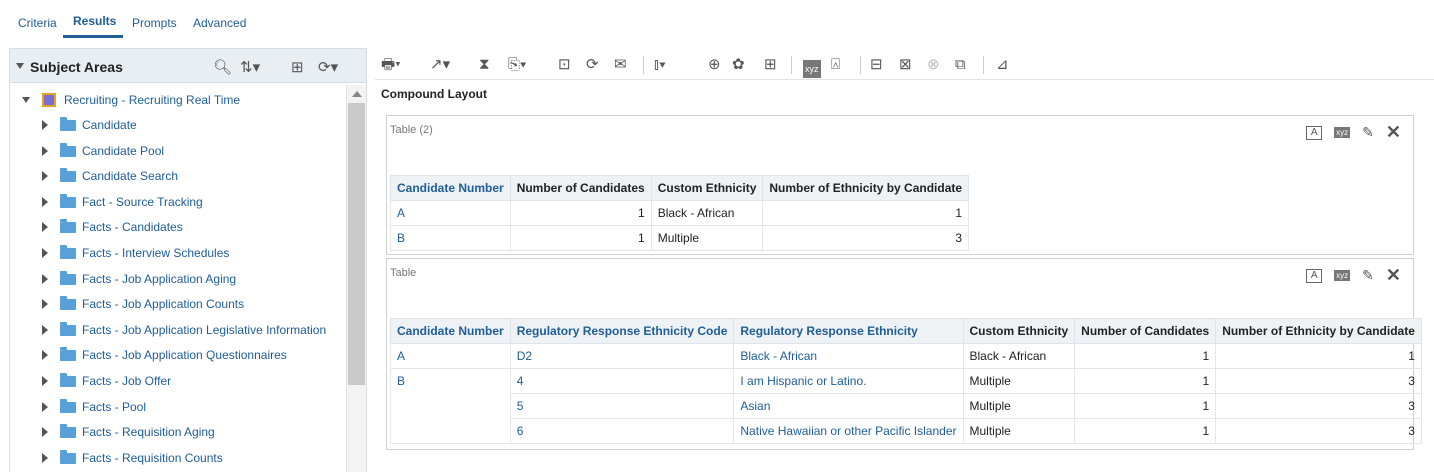  Describe the element at coordinates (122, 202) in the screenshot. I see `tree-item-fact-source-tracking: Fact - Source Tracking` at that location.